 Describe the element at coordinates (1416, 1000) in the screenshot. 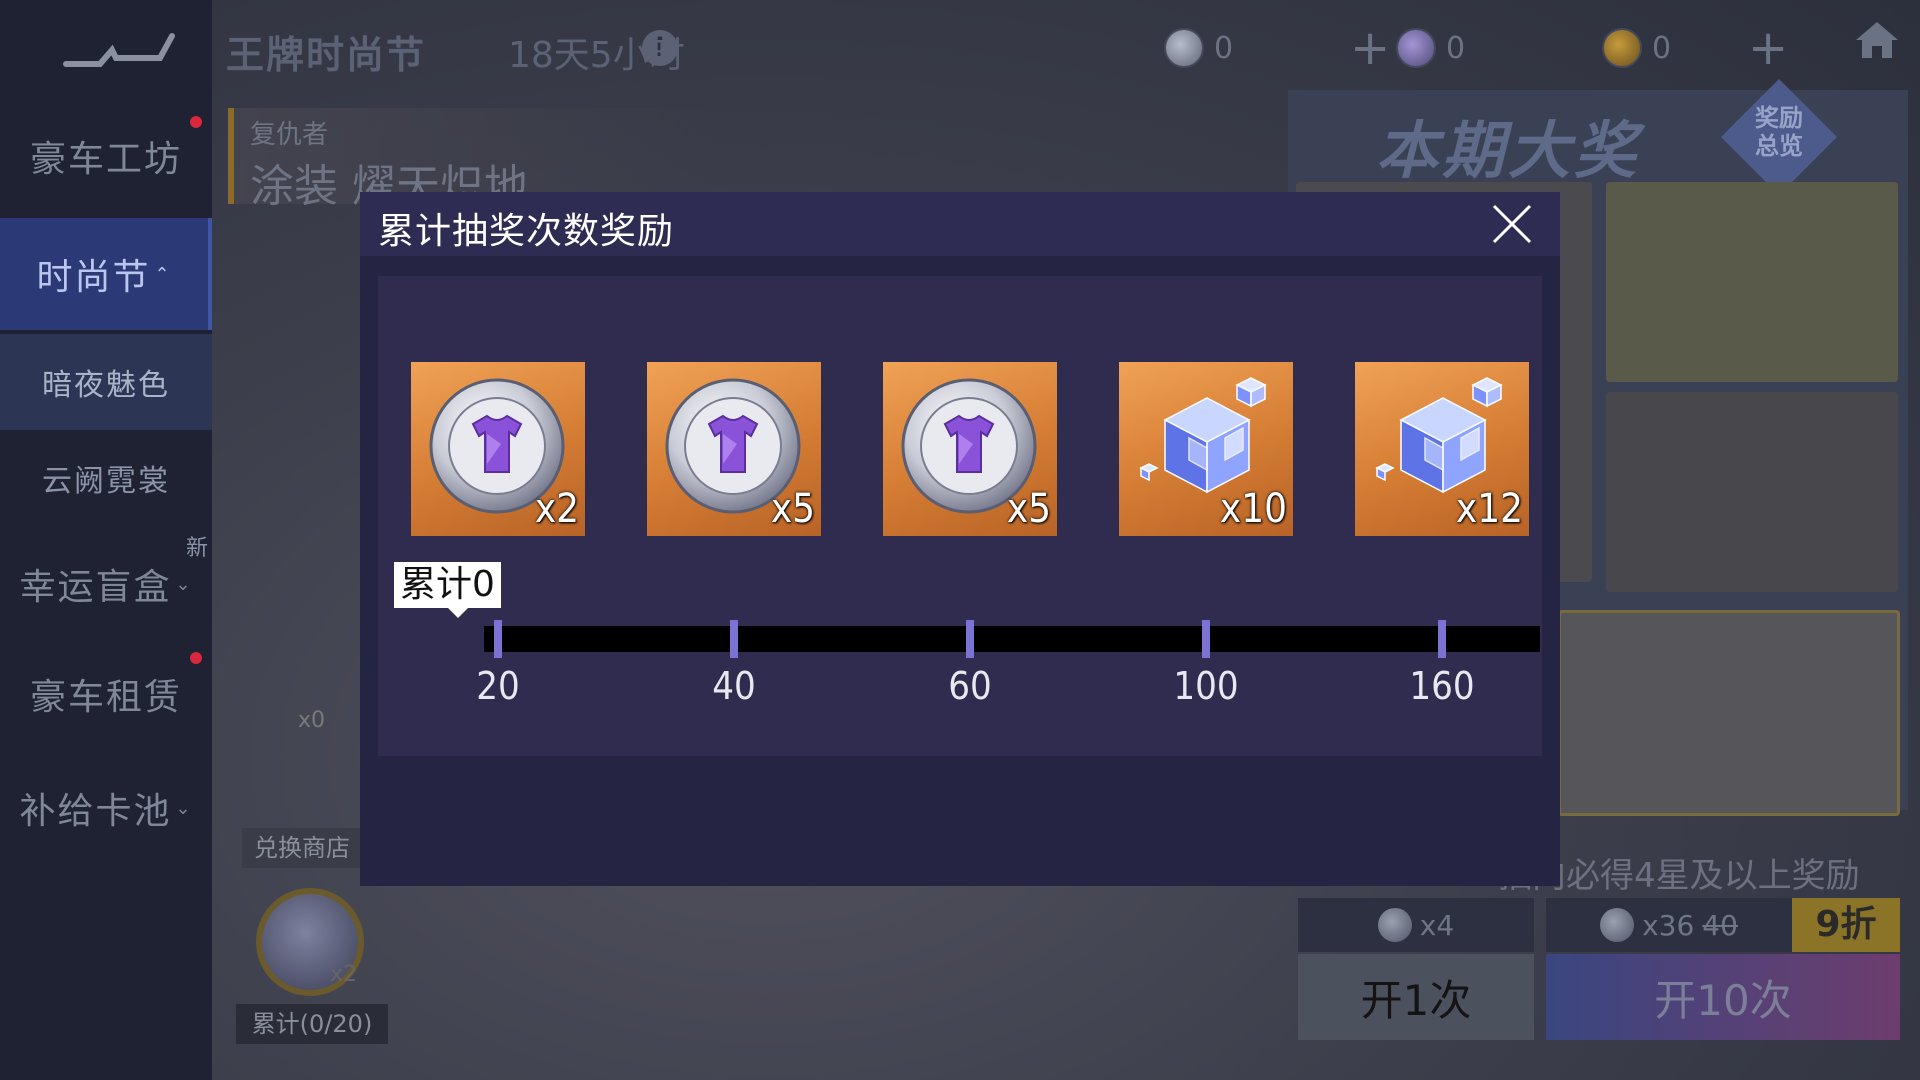

I see `button-label: 开1次` at that location.